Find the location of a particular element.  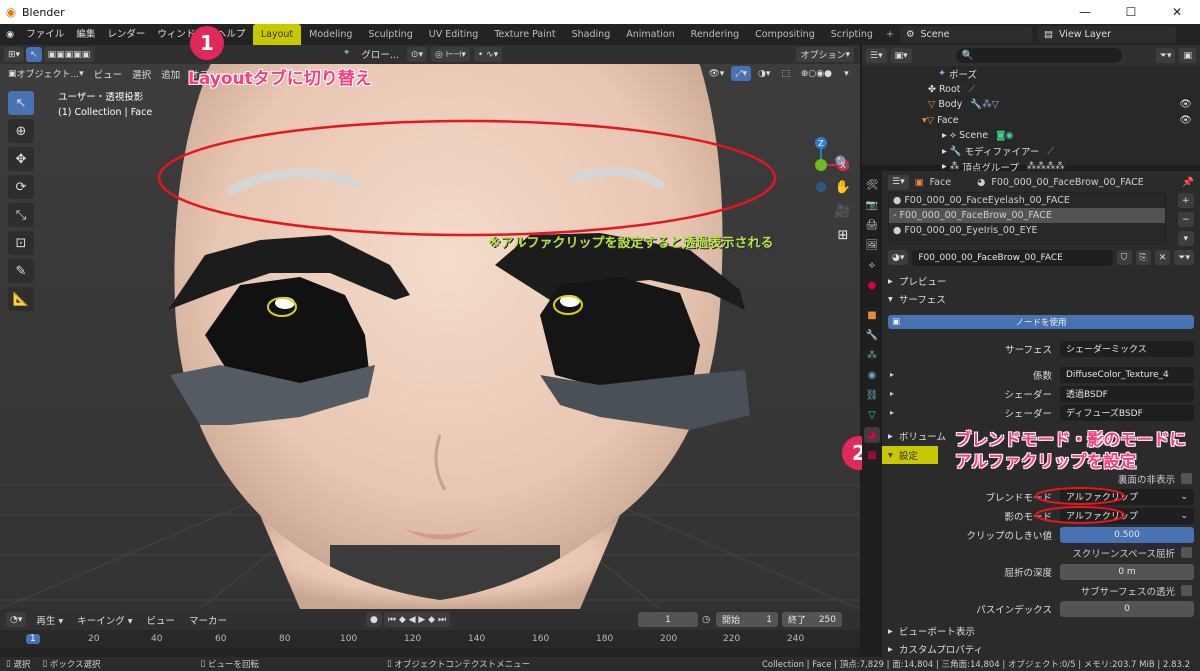

menu-marker: マーカー is located at coordinates (208, 620).